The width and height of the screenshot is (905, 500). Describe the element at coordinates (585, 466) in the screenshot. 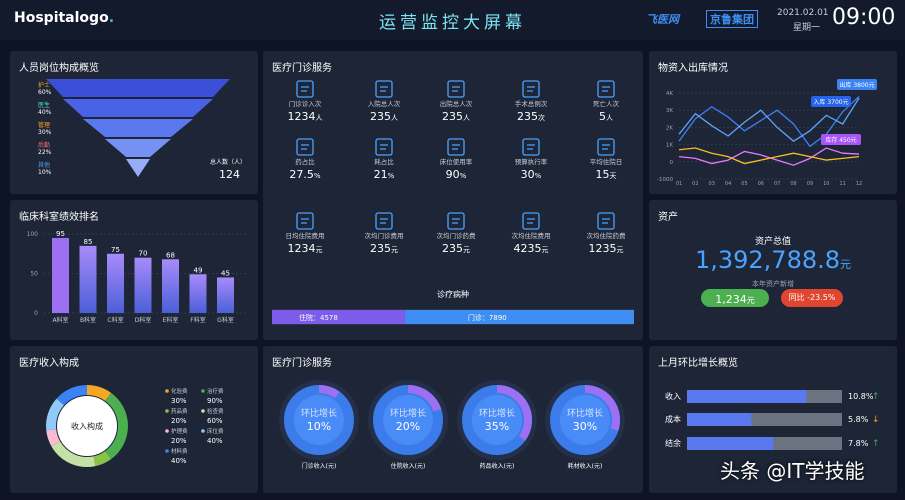

I see `ring-label: 耗材收入(元)` at that location.